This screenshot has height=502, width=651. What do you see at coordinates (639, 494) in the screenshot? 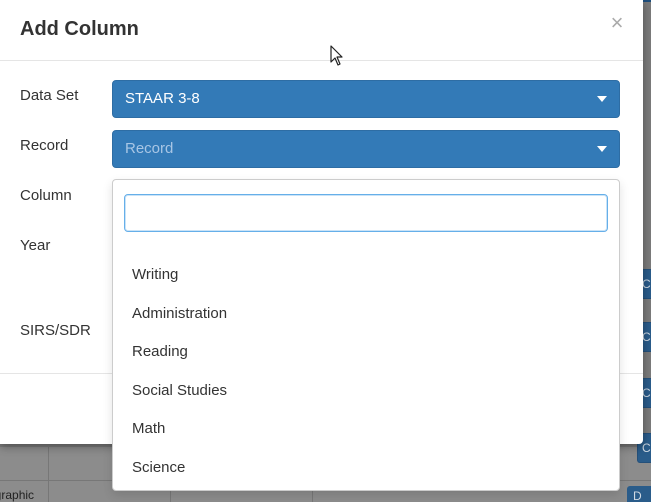
I see `background-button: D` at bounding box center [639, 494].